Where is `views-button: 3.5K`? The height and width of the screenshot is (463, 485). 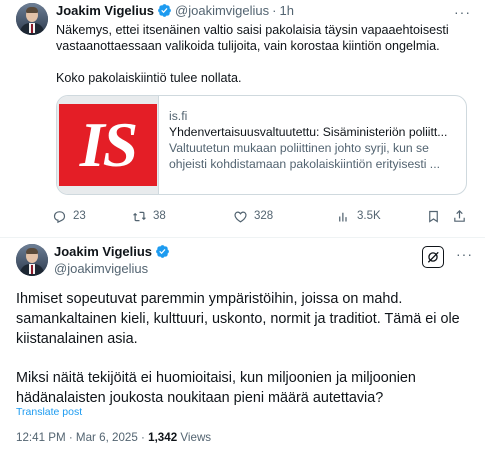 views-button: 3.5K is located at coordinates (358, 216).